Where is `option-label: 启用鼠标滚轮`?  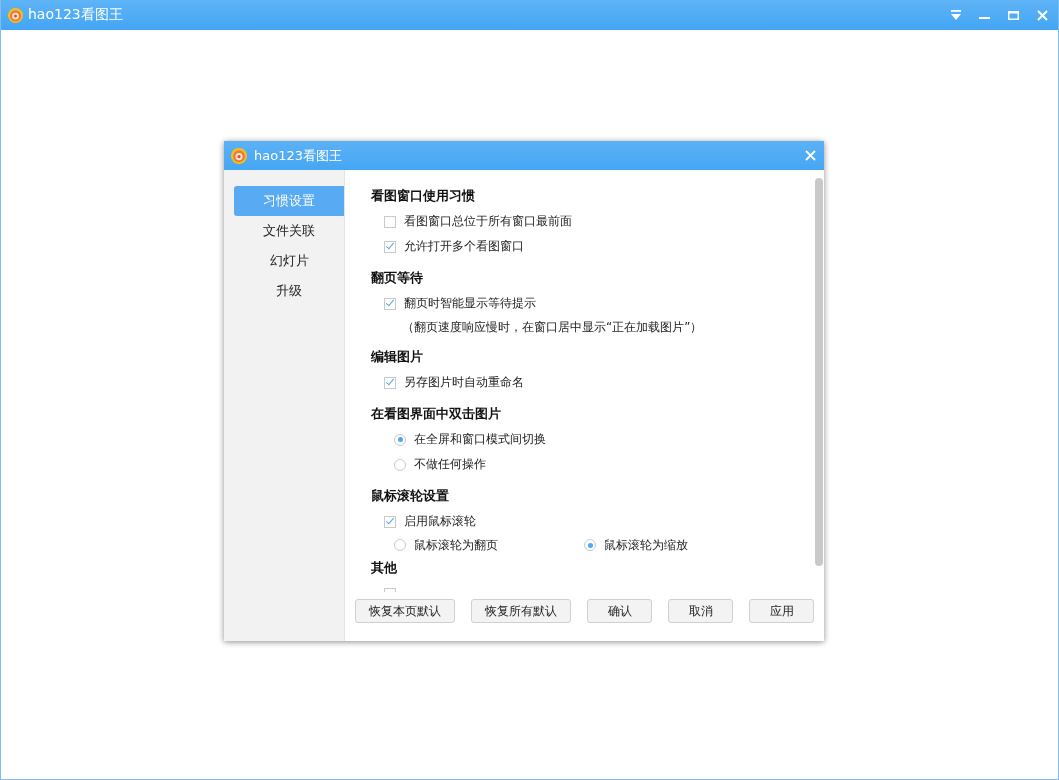 option-label: 启用鼠标滚轮 is located at coordinates (440, 521).